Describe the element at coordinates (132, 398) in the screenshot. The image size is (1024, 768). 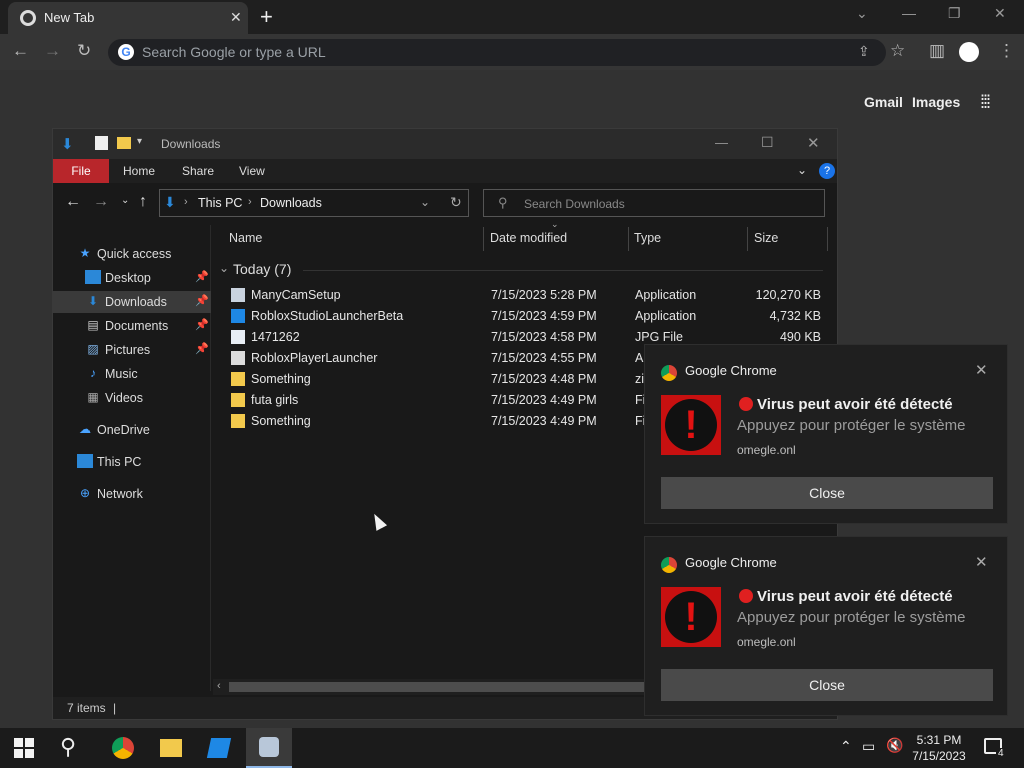
I see `nav-videos: ▦ Videos` at that location.